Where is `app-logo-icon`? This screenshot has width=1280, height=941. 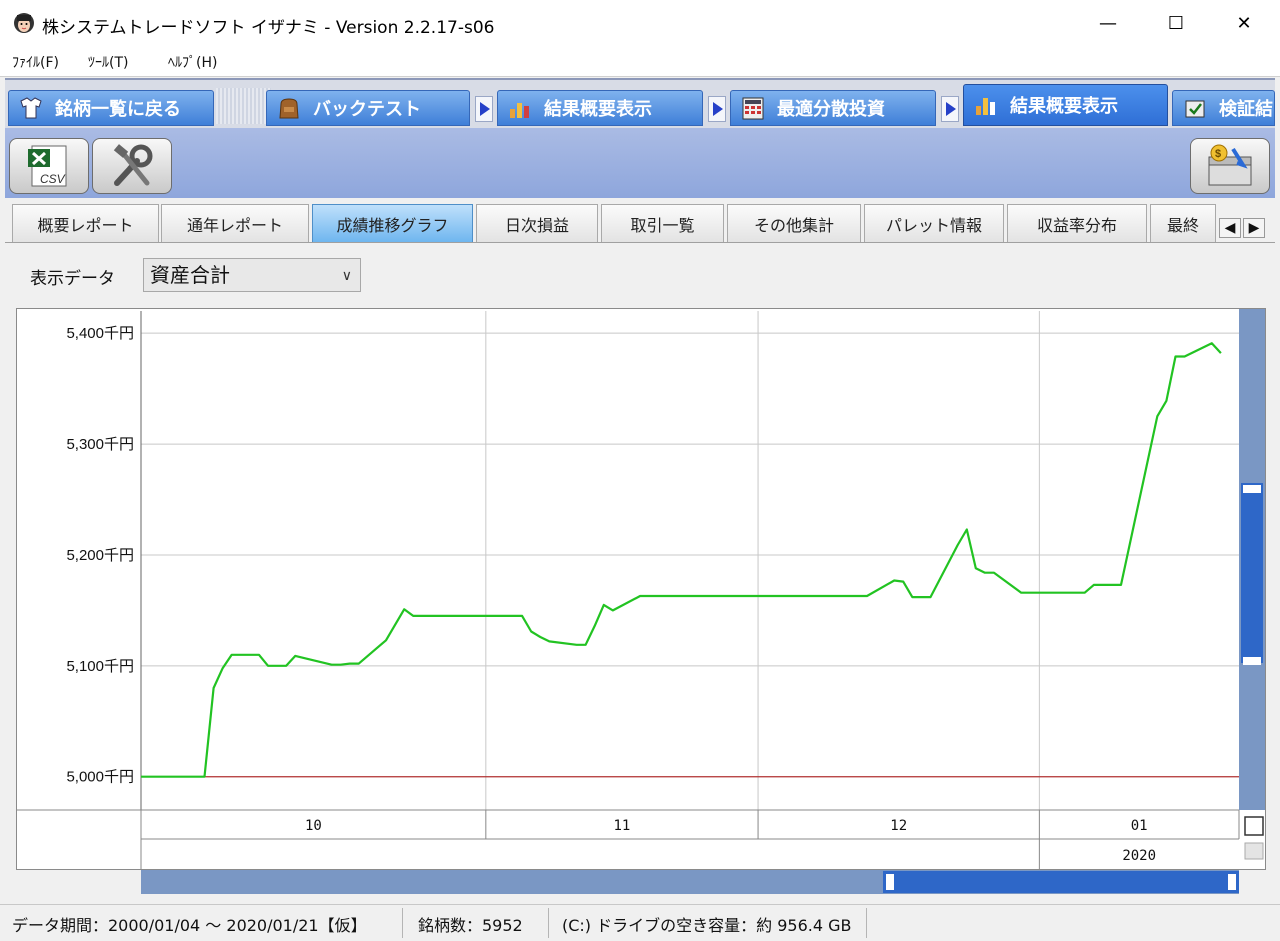
app-logo-icon is located at coordinates (24, 23).